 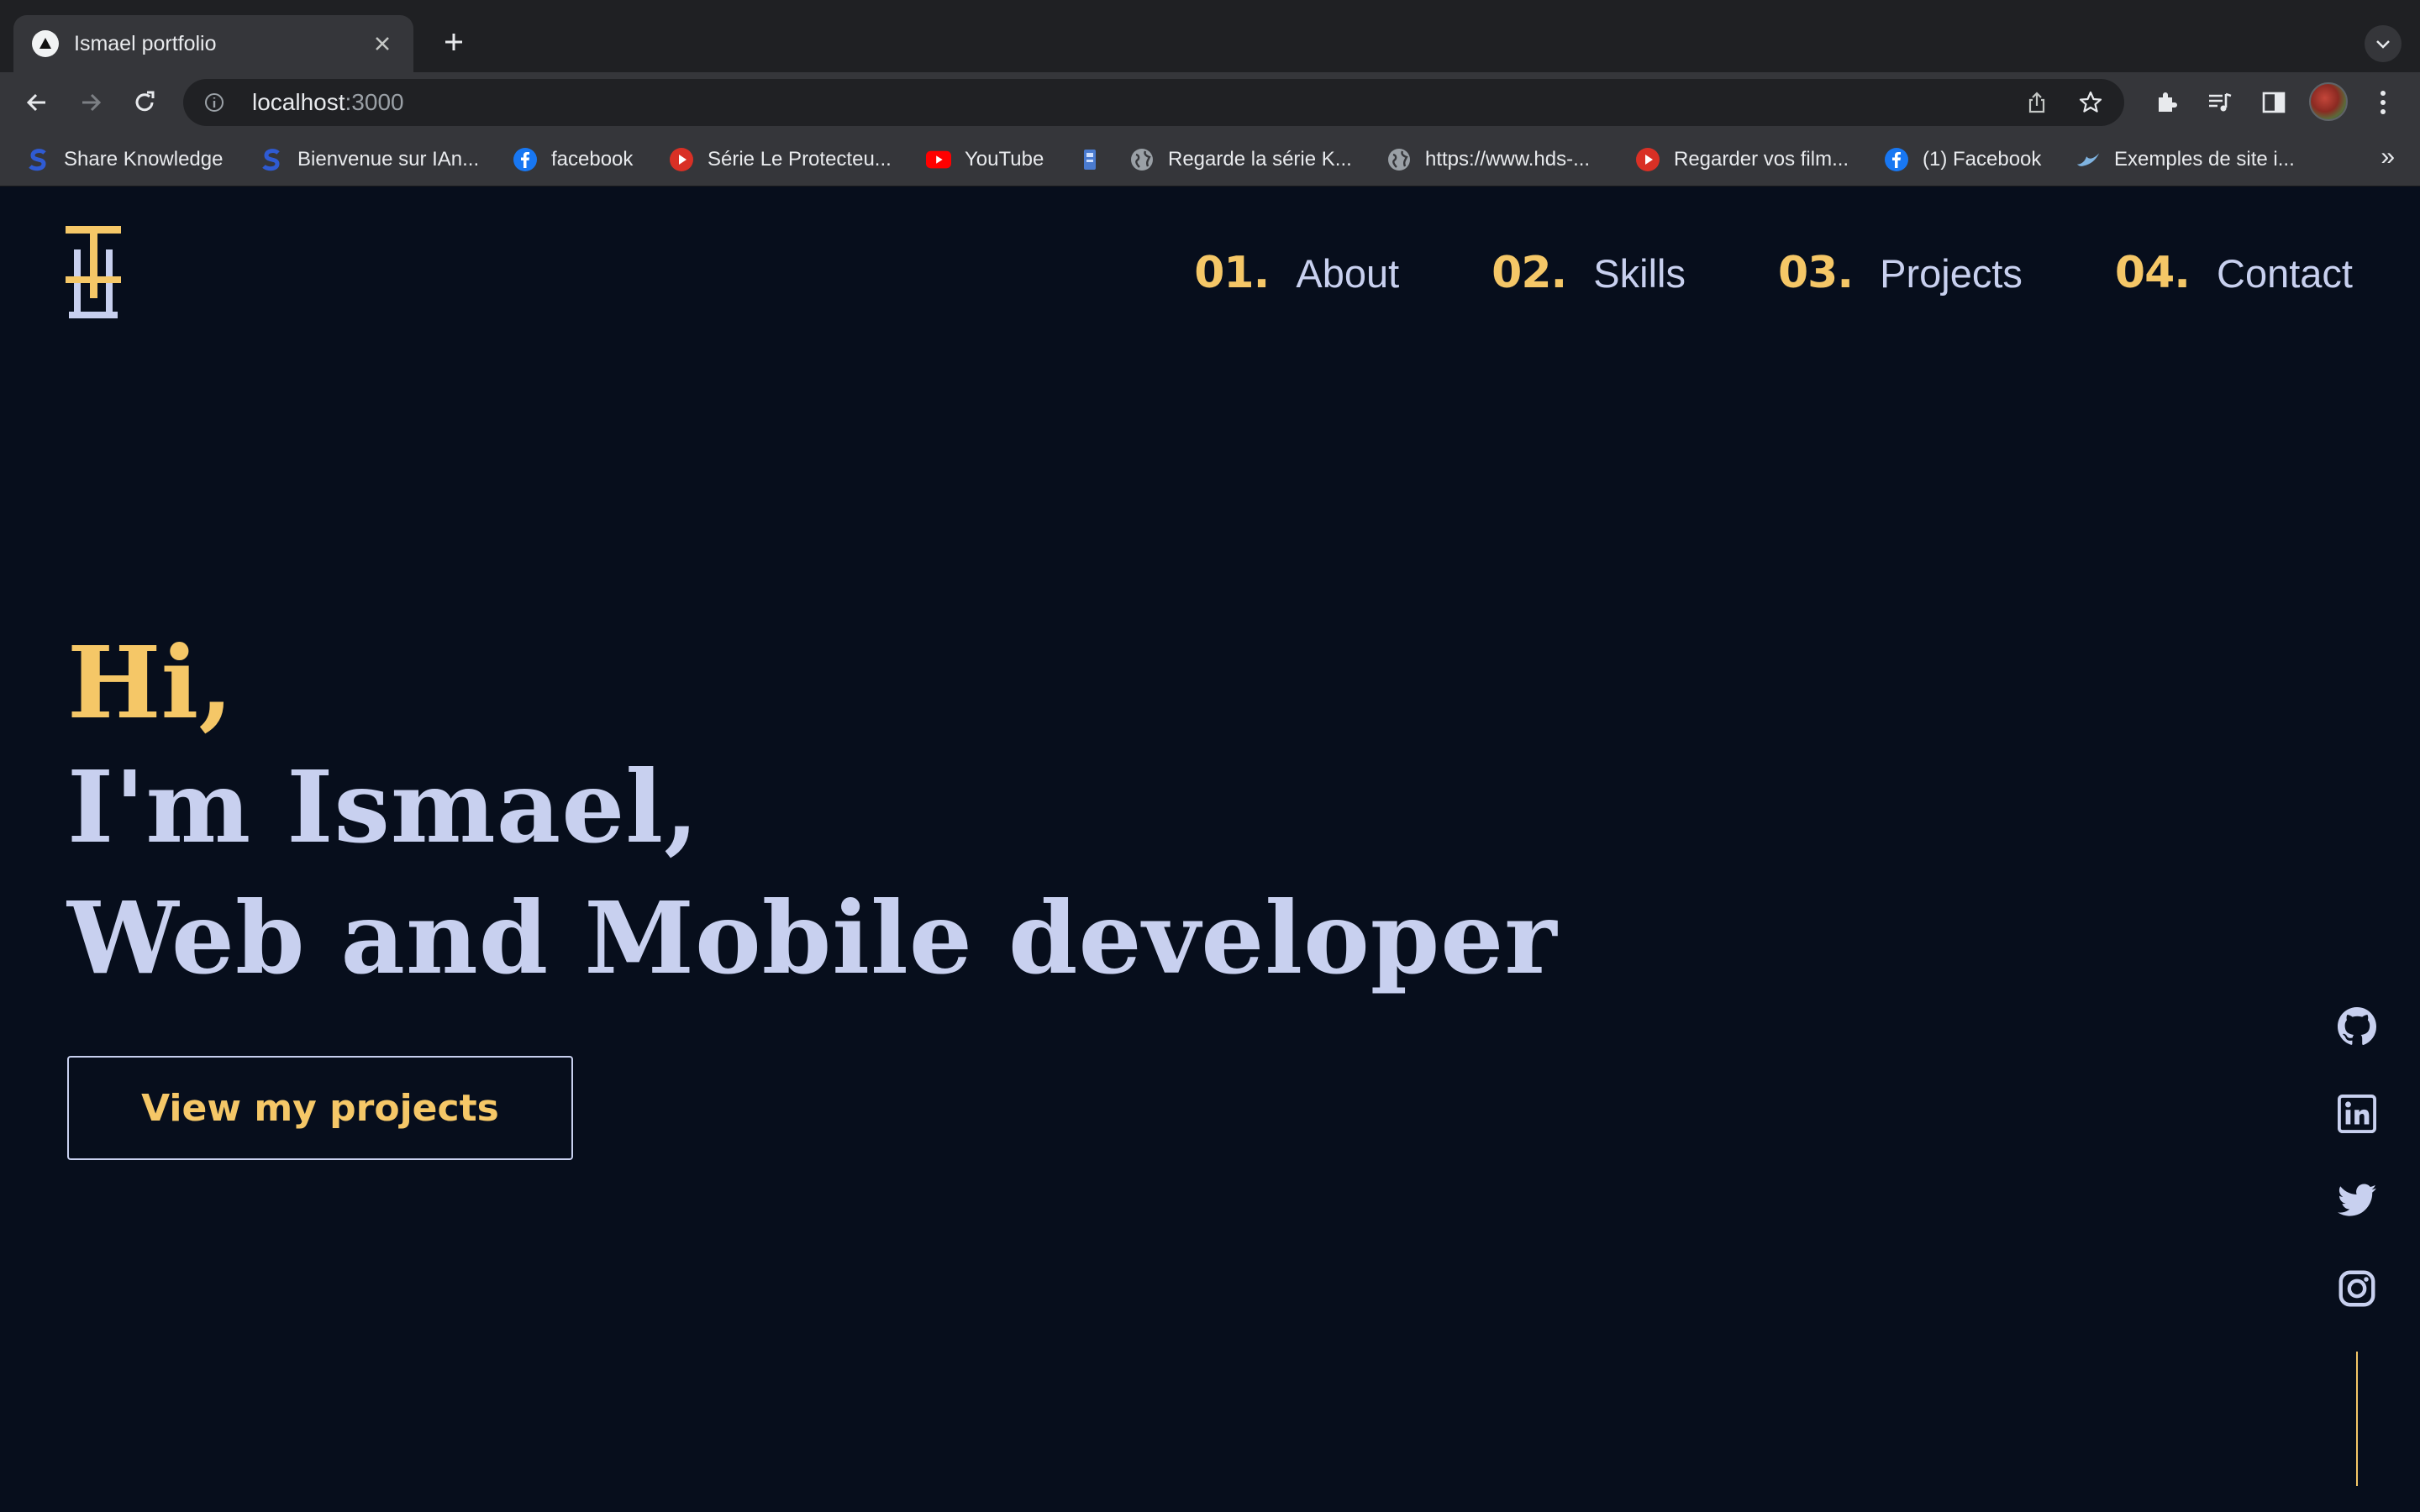 What do you see at coordinates (938, 159) in the screenshot?
I see `youtube-icon` at bounding box center [938, 159].